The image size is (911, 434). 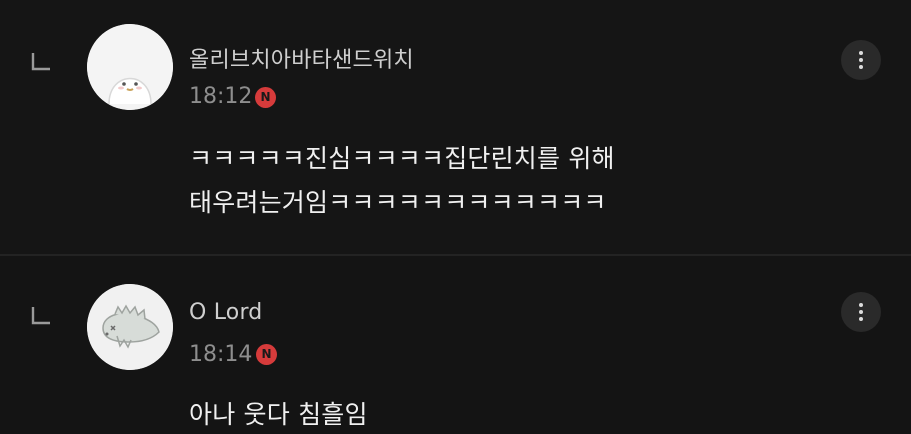 I want to click on author-name: 올리브치아바타샌드위치, so click(x=301, y=58).